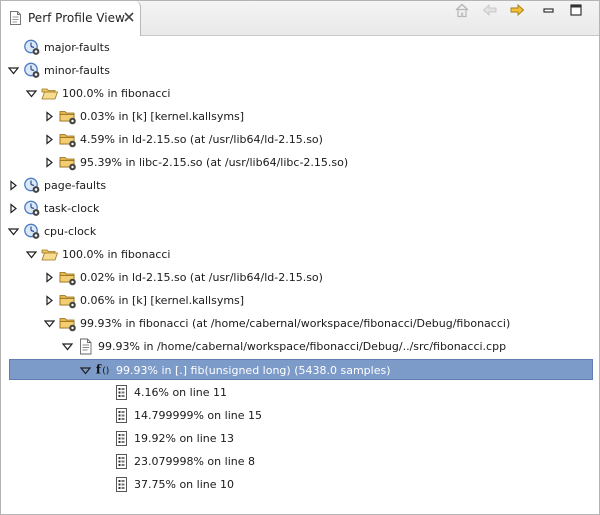 The width and height of the screenshot is (600, 515). Describe the element at coordinates (70, 231) in the screenshot. I see `tree-row-label: cpu-clock` at that location.